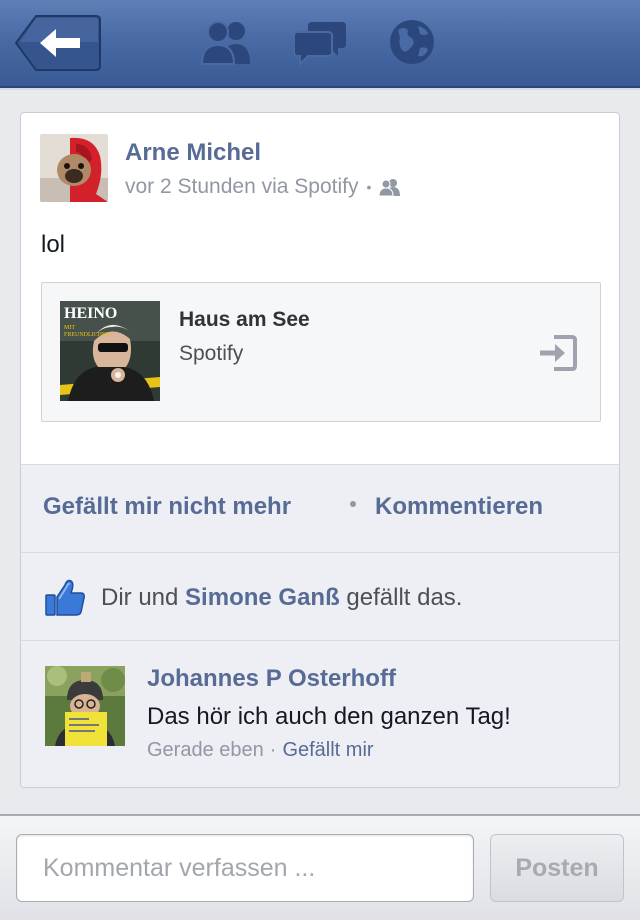 This screenshot has width=640, height=920. What do you see at coordinates (227, 42) in the screenshot?
I see `friends-icon` at bounding box center [227, 42].